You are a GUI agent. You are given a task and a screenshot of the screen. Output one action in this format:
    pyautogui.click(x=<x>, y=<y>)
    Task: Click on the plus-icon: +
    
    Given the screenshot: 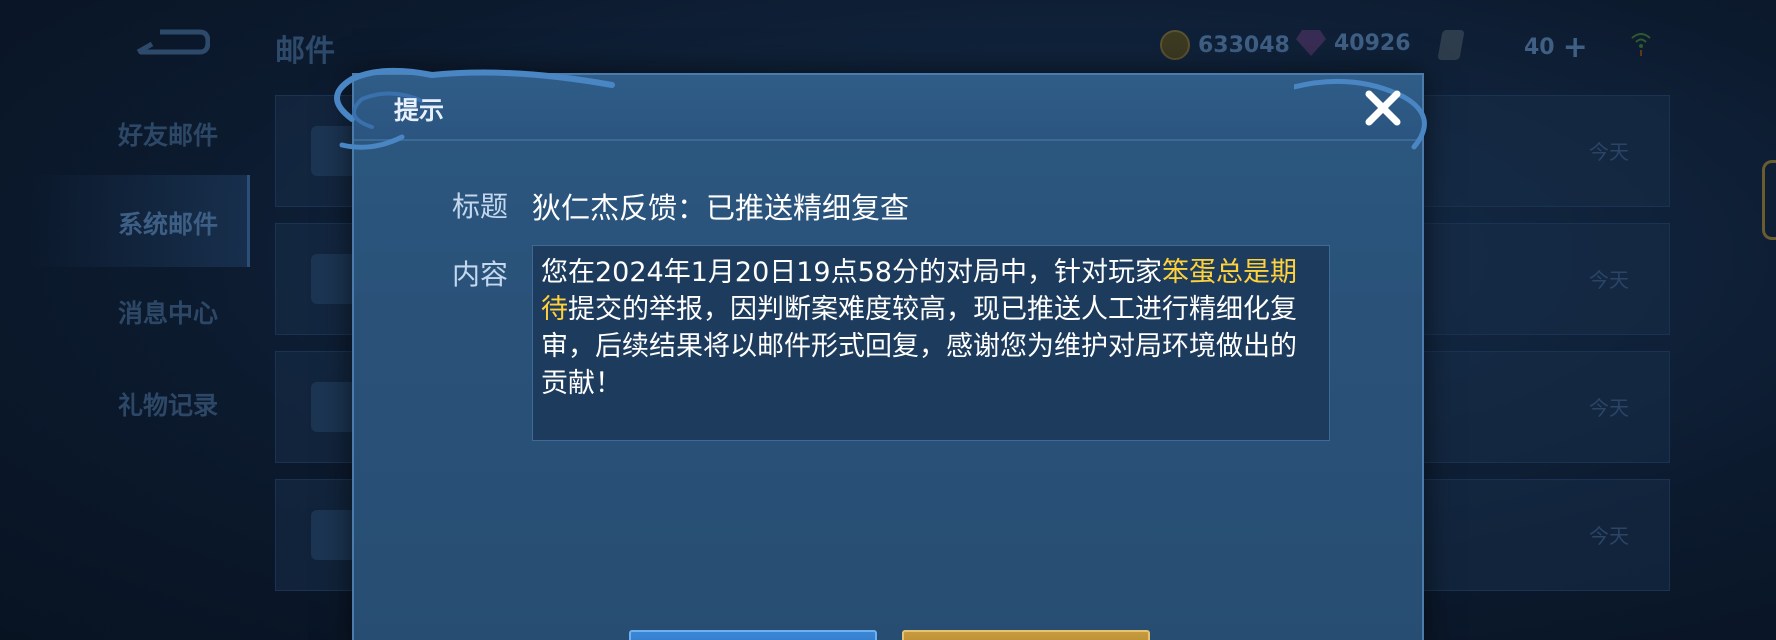 What is the action you would take?
    pyautogui.click(x=1575, y=47)
    